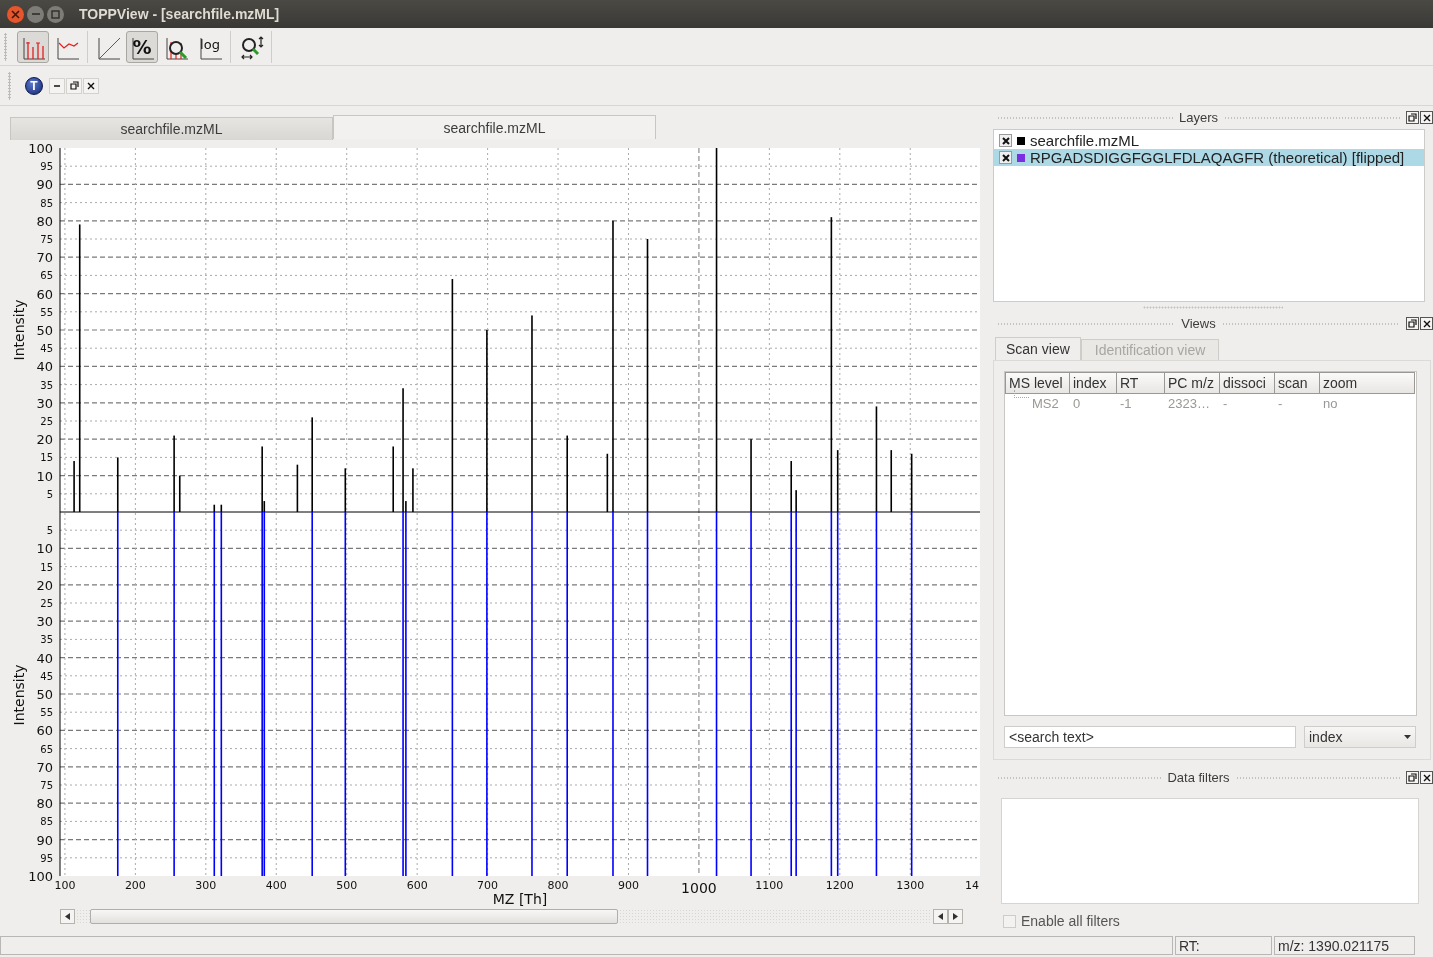 The image size is (1433, 957). I want to click on table-cell-text: -1, so click(1126, 403).